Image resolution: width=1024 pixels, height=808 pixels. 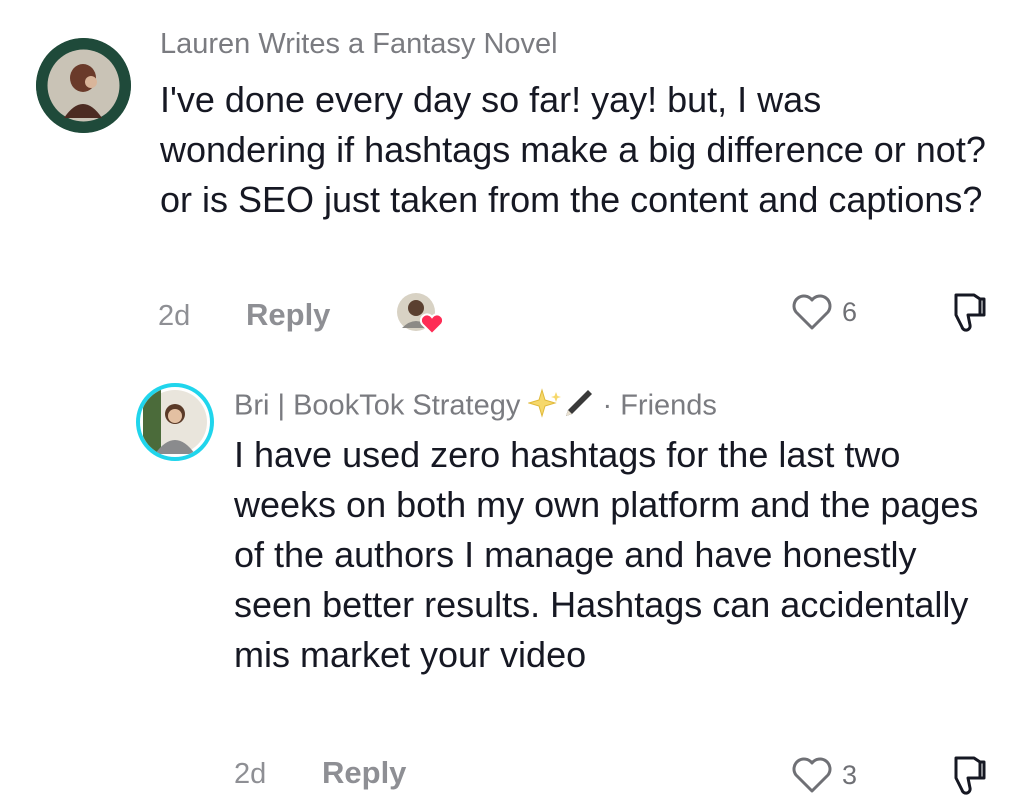 I want to click on friends-label: · Friends, so click(x=659, y=405).